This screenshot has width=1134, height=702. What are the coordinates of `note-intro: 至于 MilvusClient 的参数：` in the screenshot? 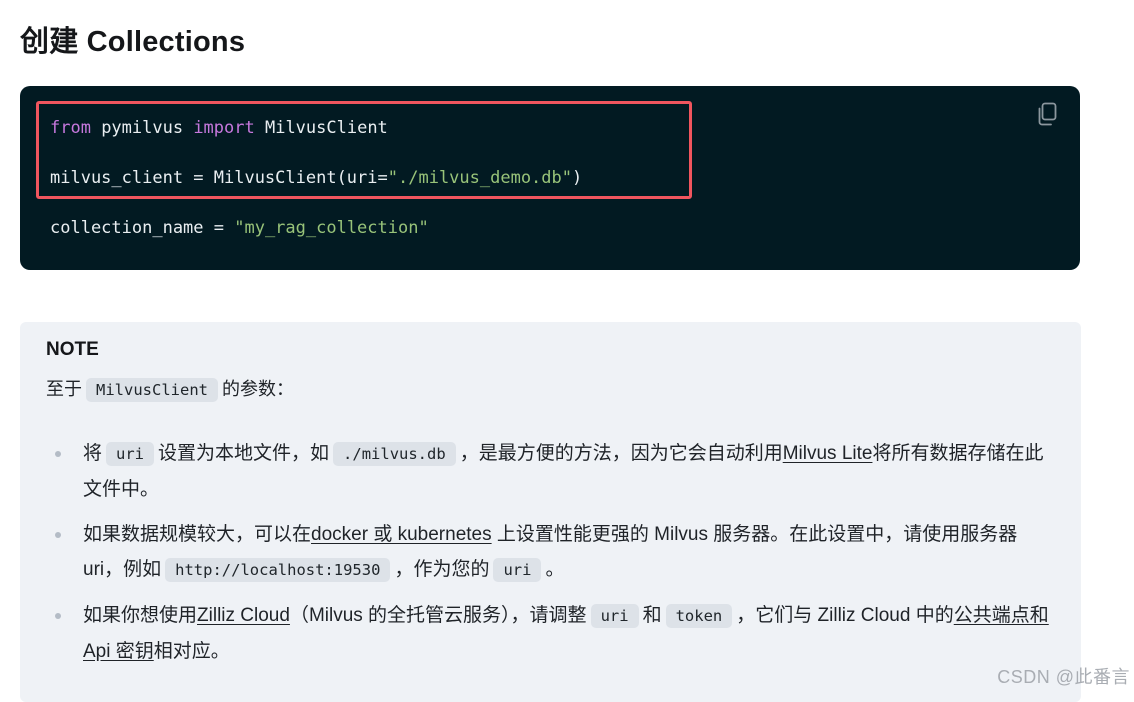 It's located at (170, 389).